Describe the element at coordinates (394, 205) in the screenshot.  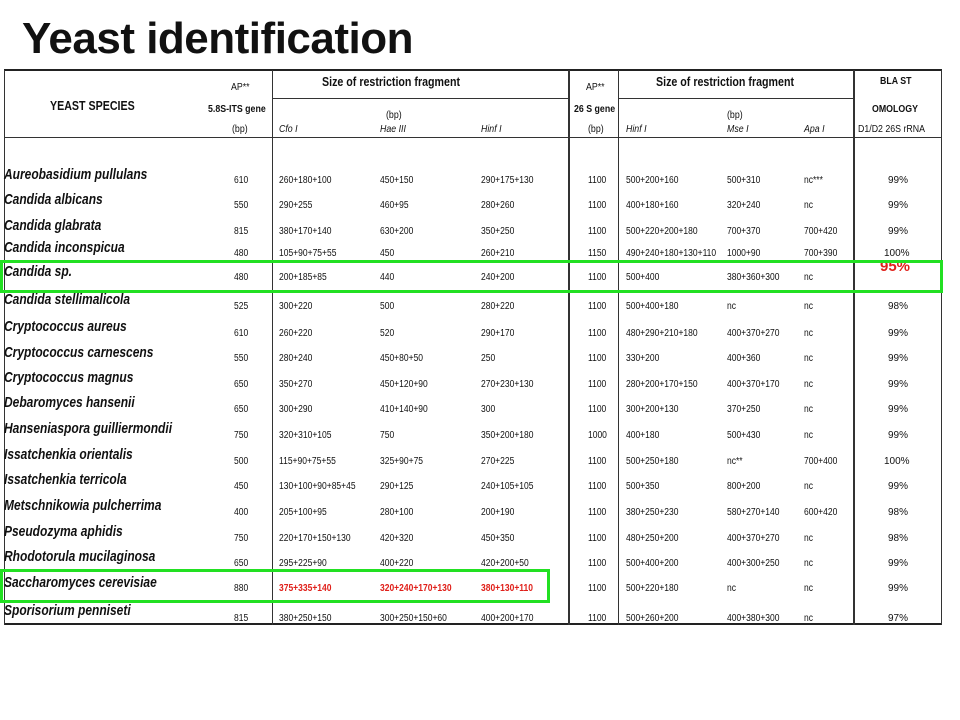
I see `cell-hae: 460+95` at that location.